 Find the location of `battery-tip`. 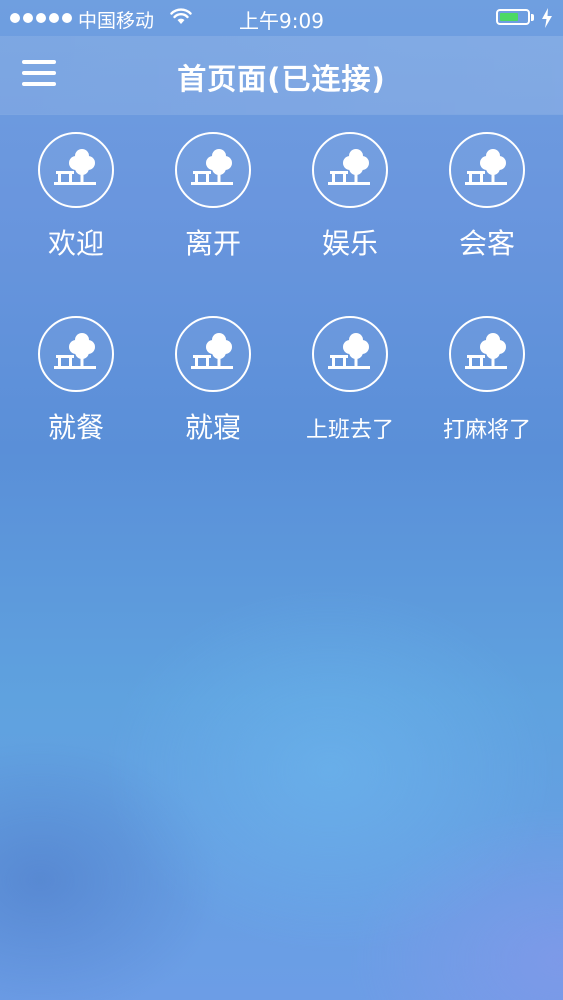

battery-tip is located at coordinates (532, 17).